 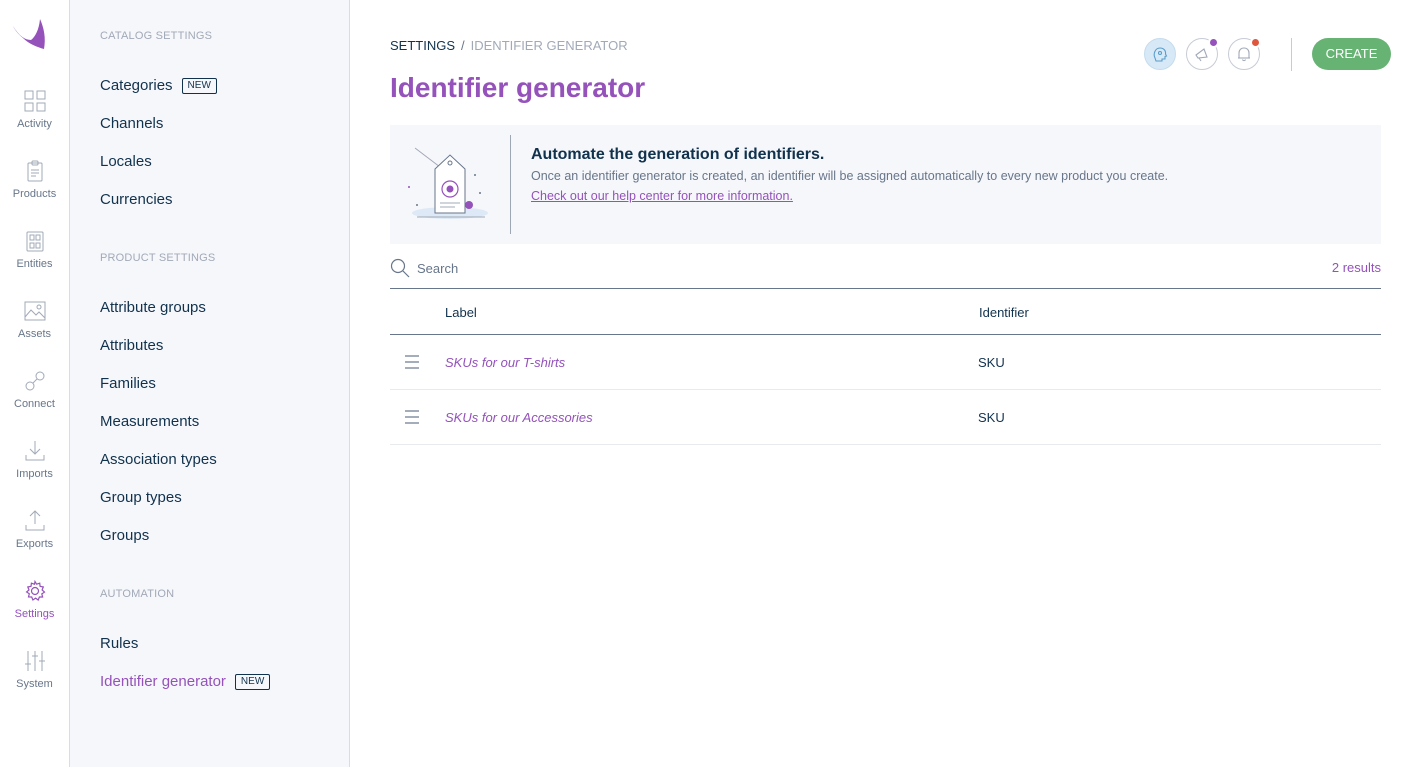 I want to click on rail-item-label: Activity, so click(x=34, y=124).